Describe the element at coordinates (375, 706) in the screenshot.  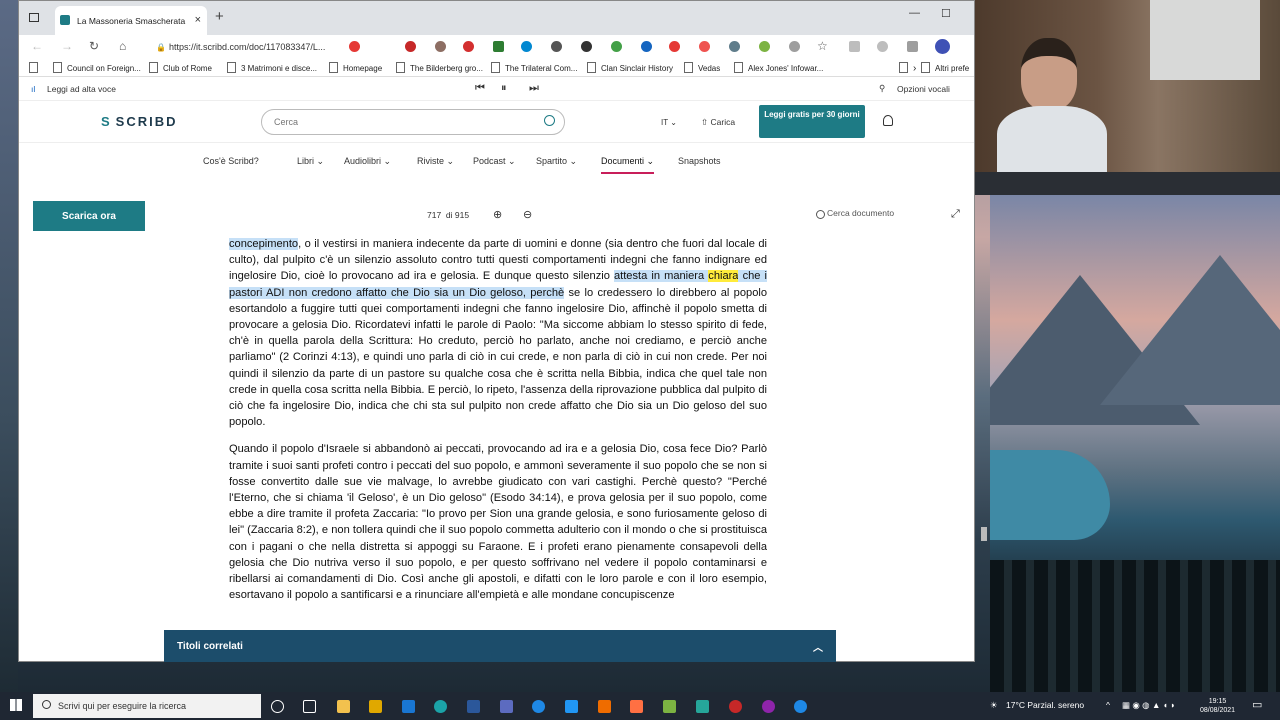
I see `store-icon` at that location.